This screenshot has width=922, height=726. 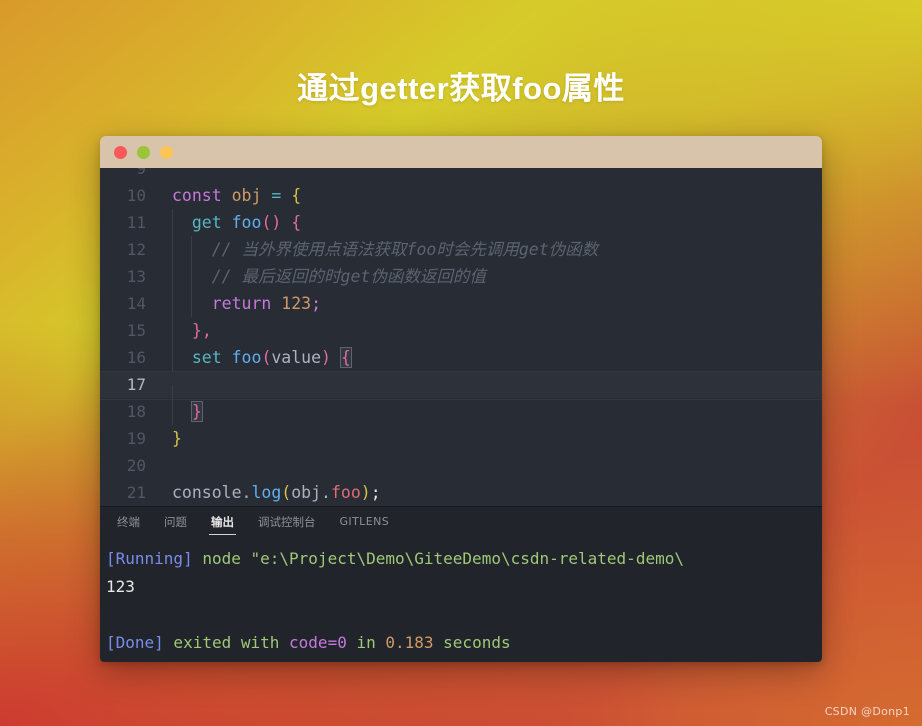 I want to click on code-line: 11 get foo() {, so click(x=461, y=222).